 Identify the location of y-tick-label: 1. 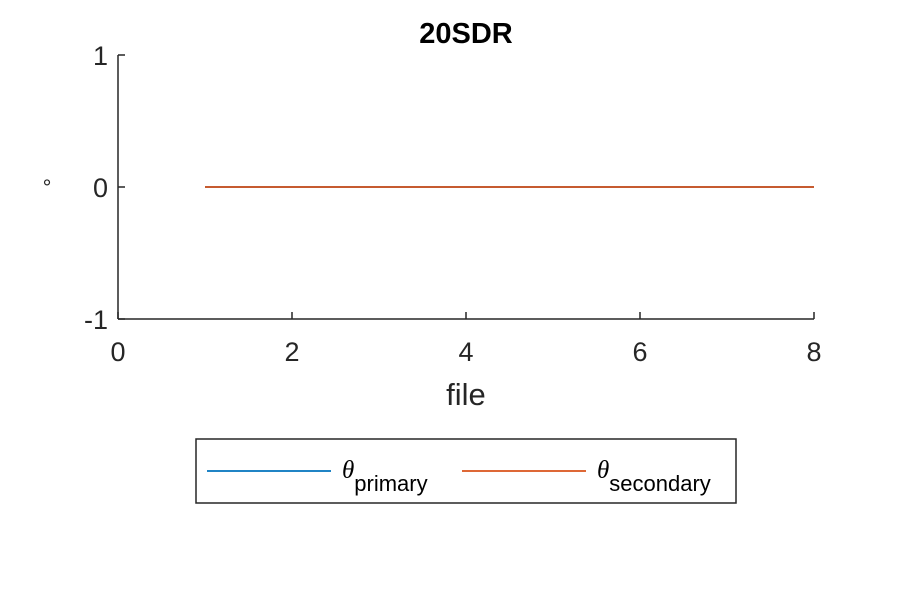
(100, 56).